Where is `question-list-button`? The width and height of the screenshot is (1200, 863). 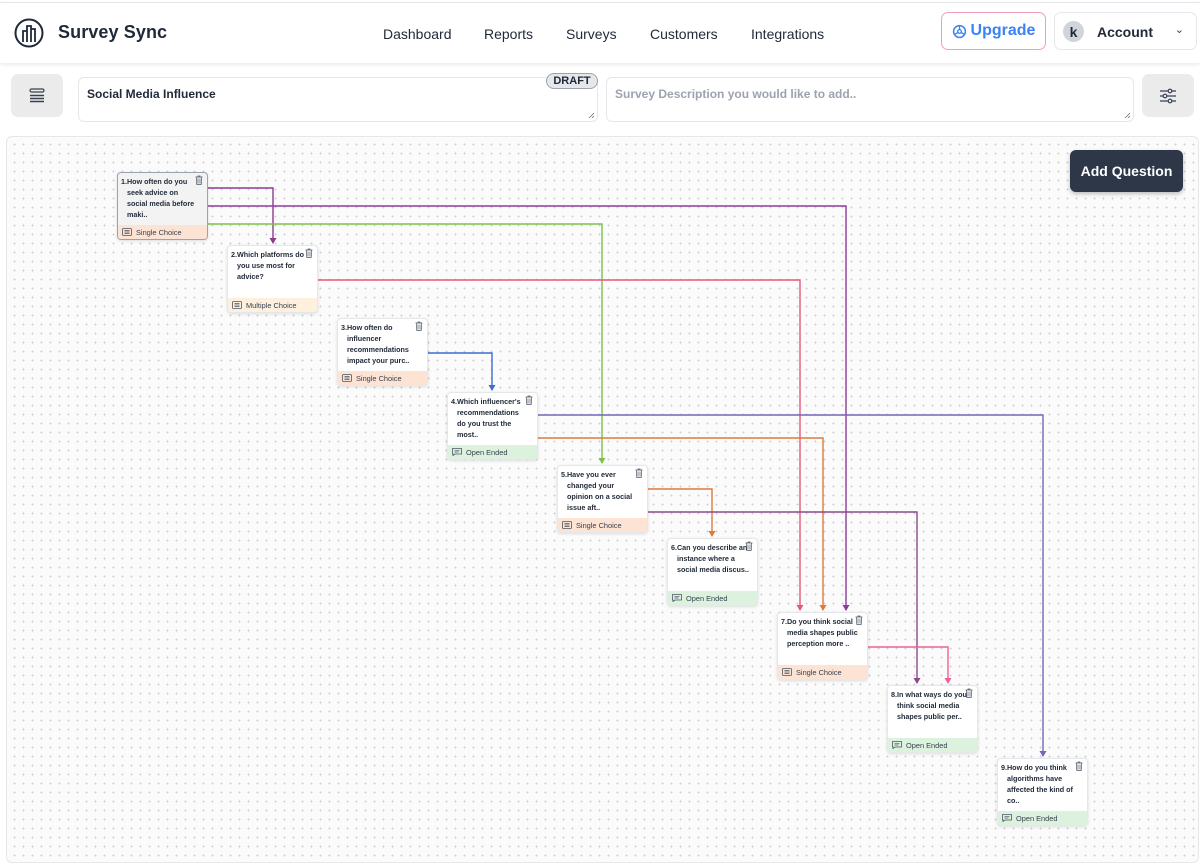 question-list-button is located at coordinates (37, 95).